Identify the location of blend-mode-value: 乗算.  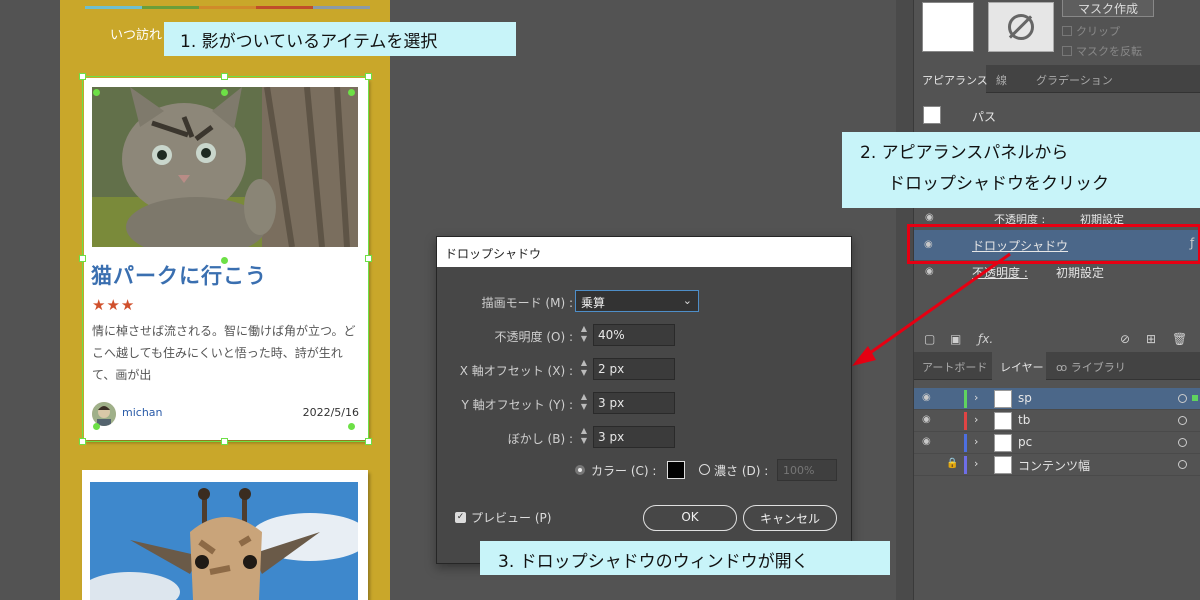
(593, 303).